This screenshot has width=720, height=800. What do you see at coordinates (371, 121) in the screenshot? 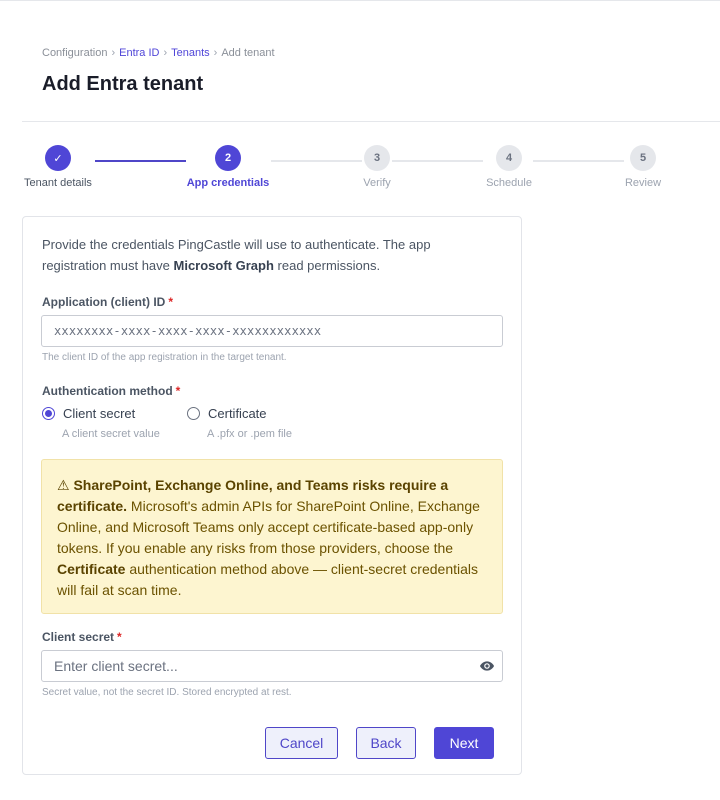
I see `header-divider` at bounding box center [371, 121].